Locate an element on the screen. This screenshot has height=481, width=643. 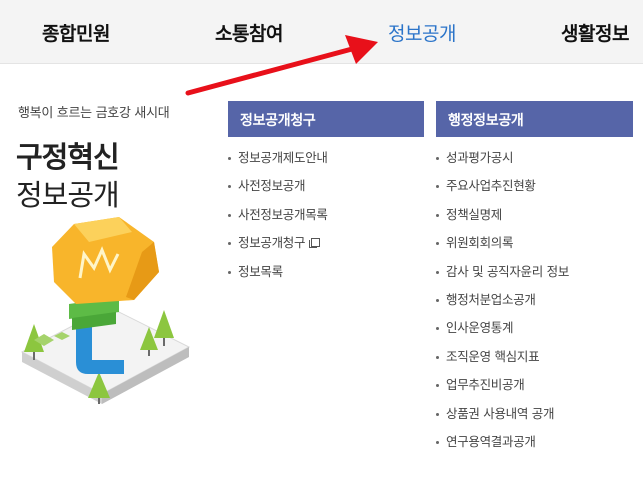
nav-item-participation: 소통참여 is located at coordinates (249, 32).